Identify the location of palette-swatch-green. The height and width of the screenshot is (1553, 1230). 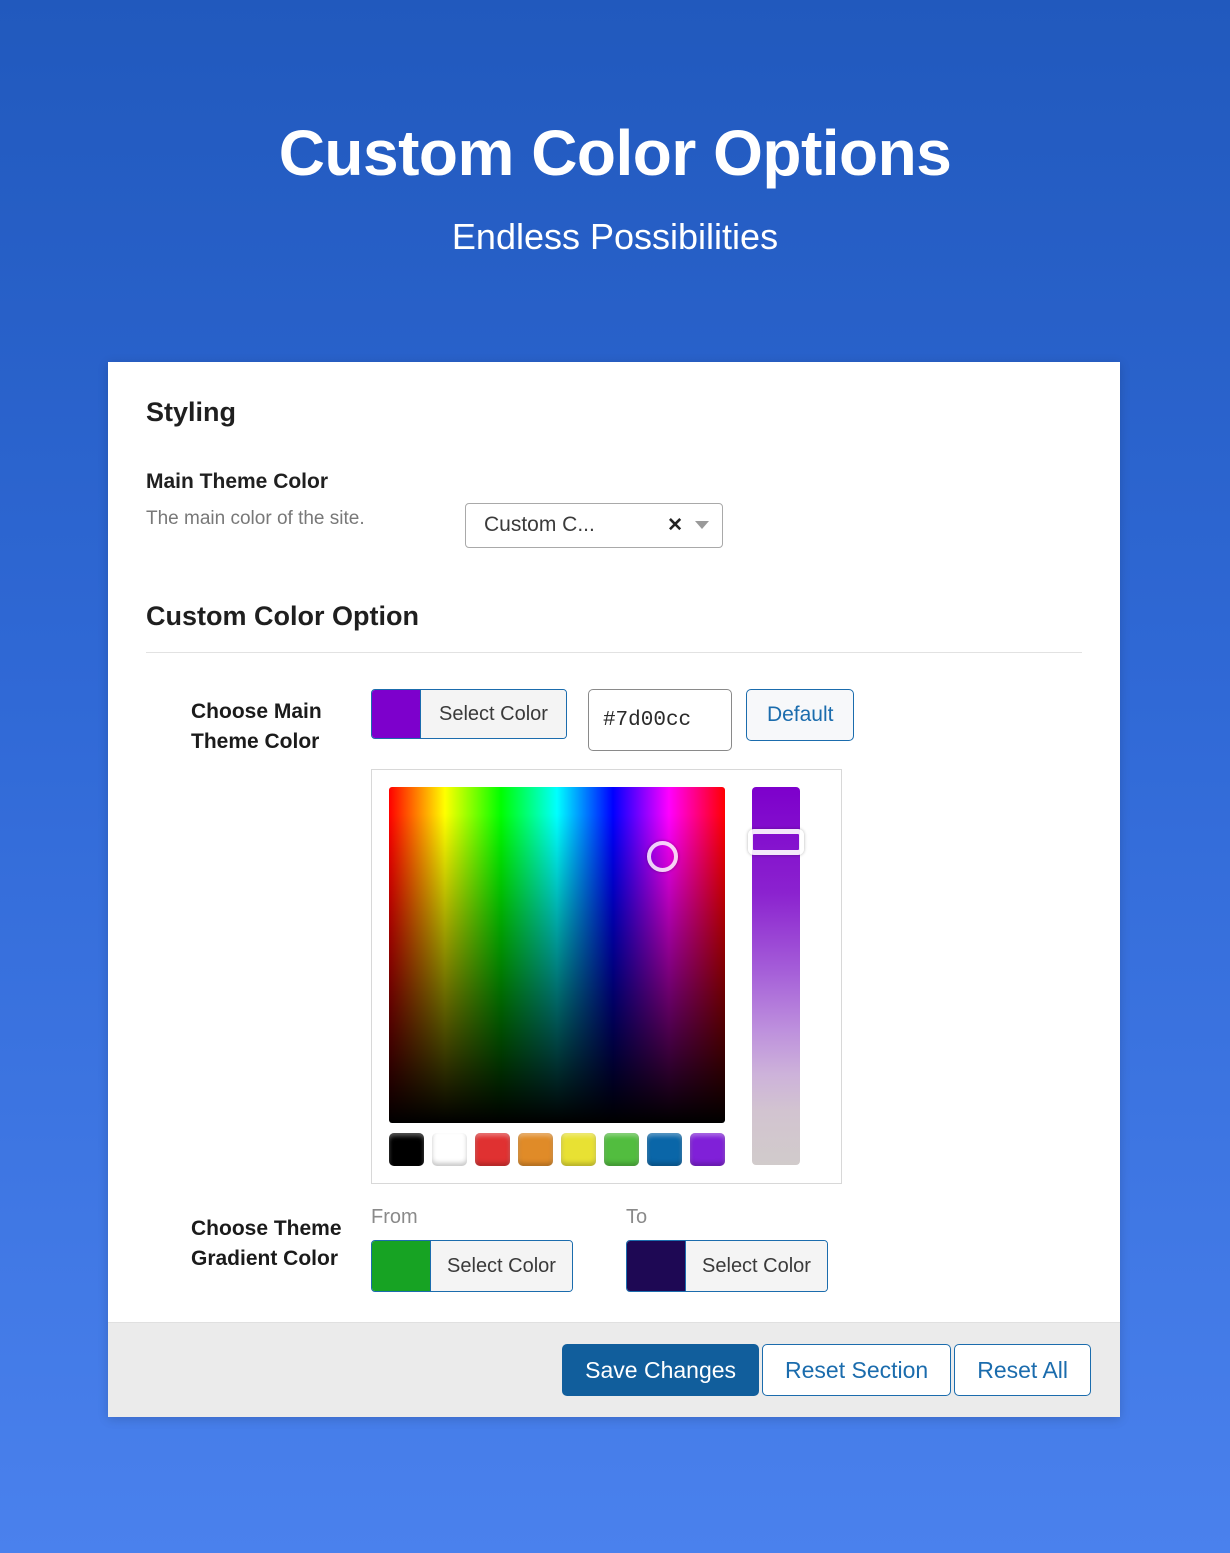
(621, 1150).